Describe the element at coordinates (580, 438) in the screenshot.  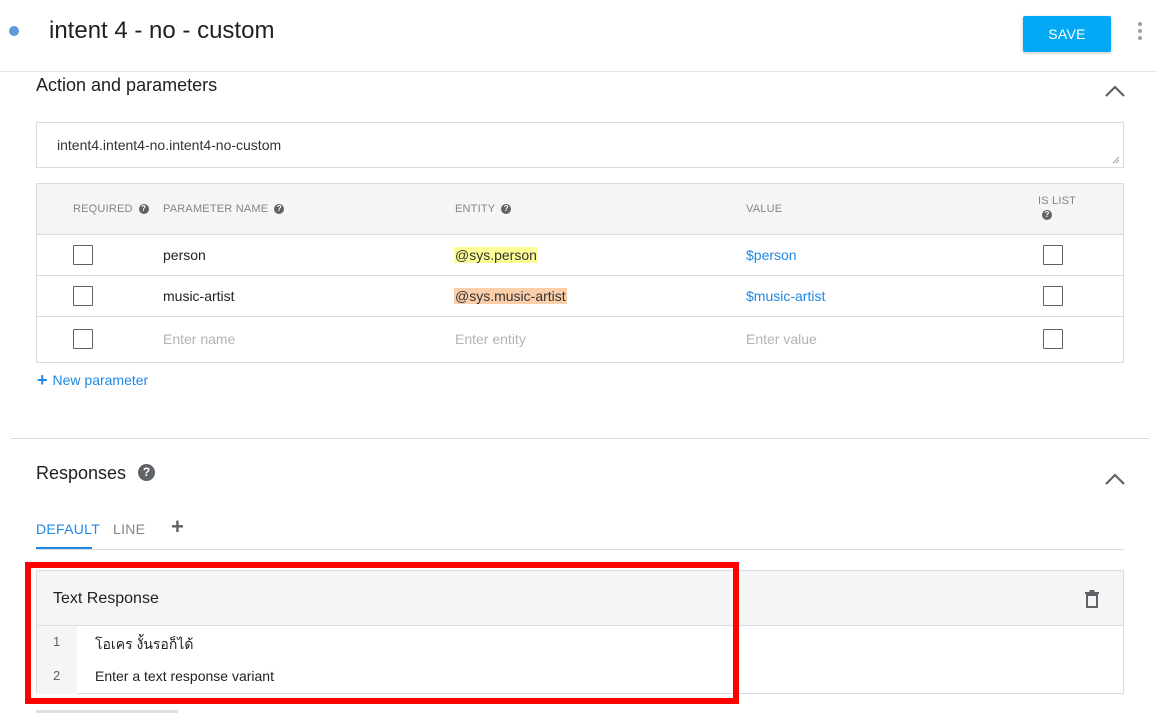
I see `section-divider` at that location.